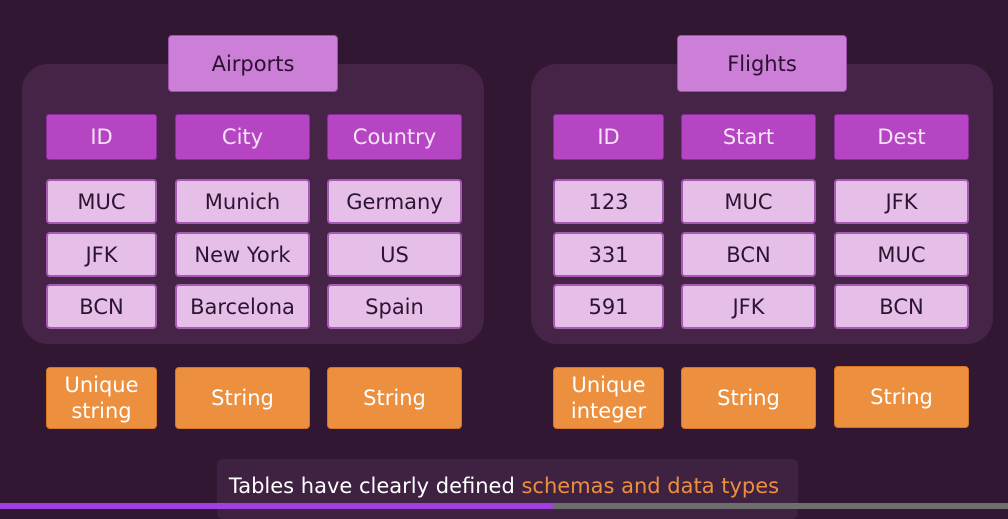 This screenshot has height=519, width=1008. I want to click on type-label-line: integer, so click(608, 411).